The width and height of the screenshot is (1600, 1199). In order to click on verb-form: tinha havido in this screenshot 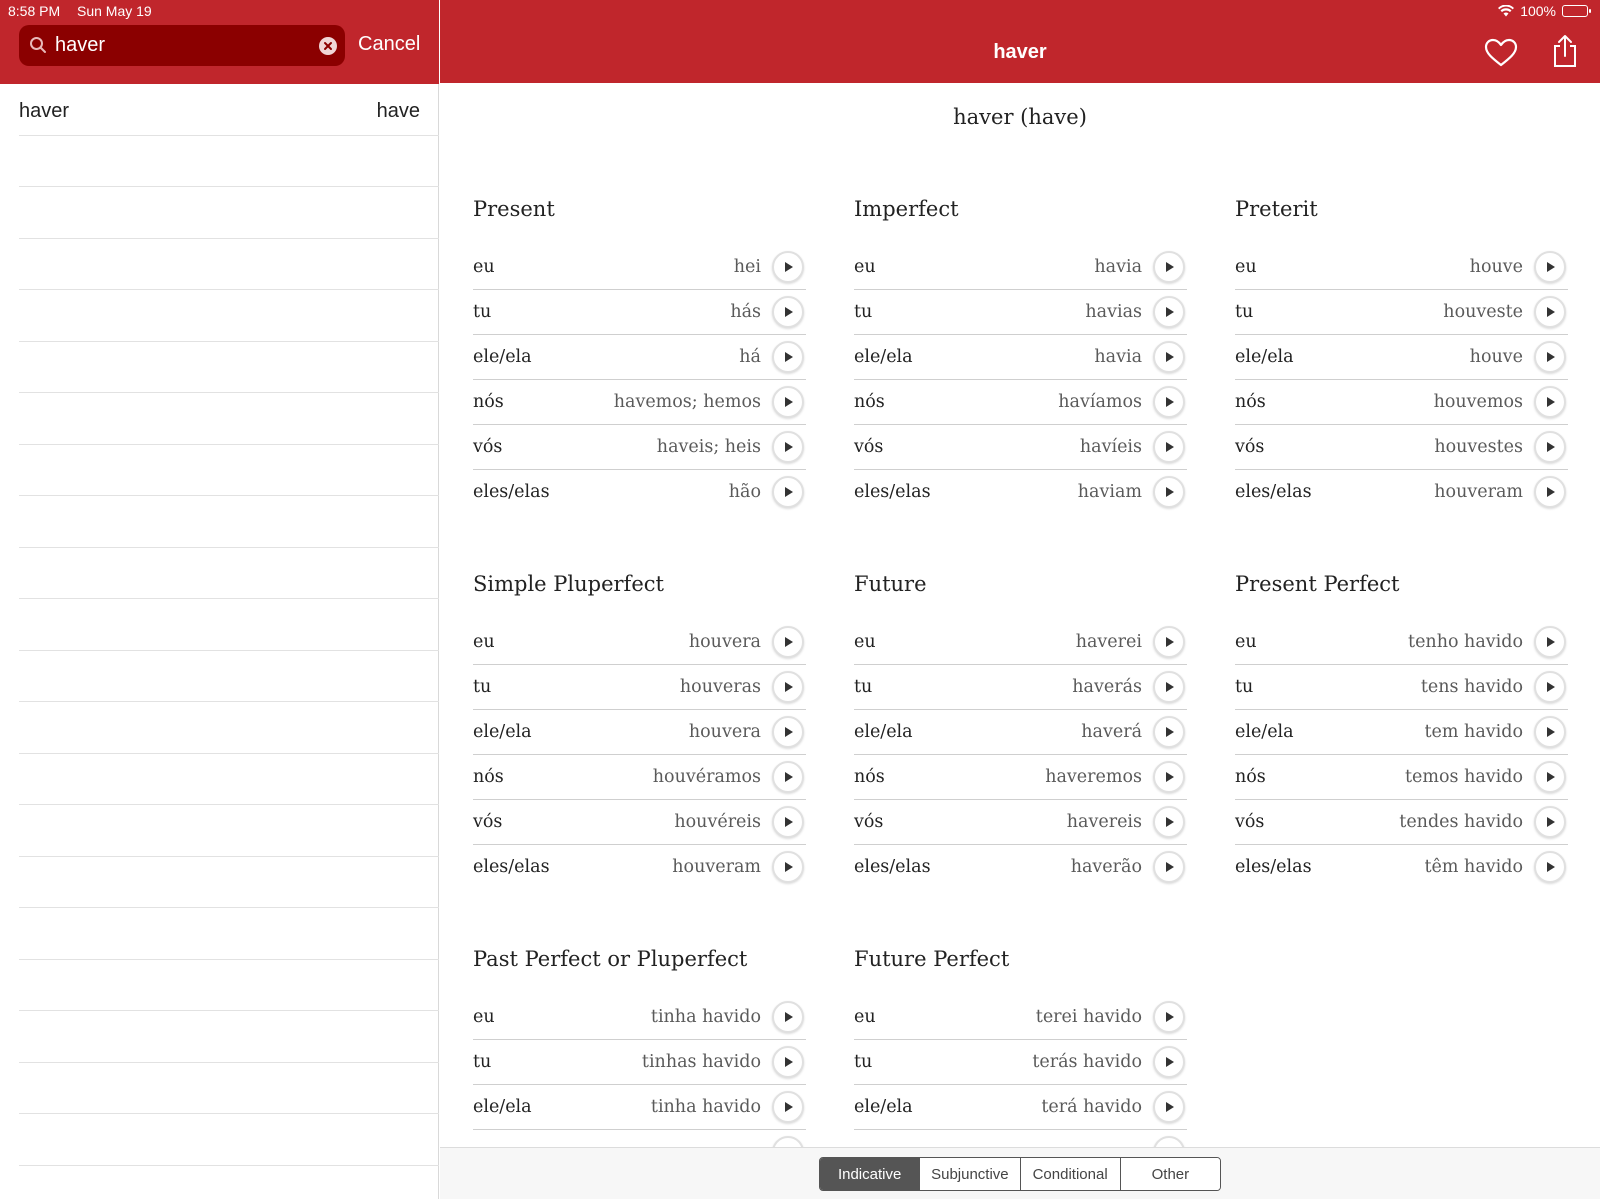, I will do `click(705, 1017)`.